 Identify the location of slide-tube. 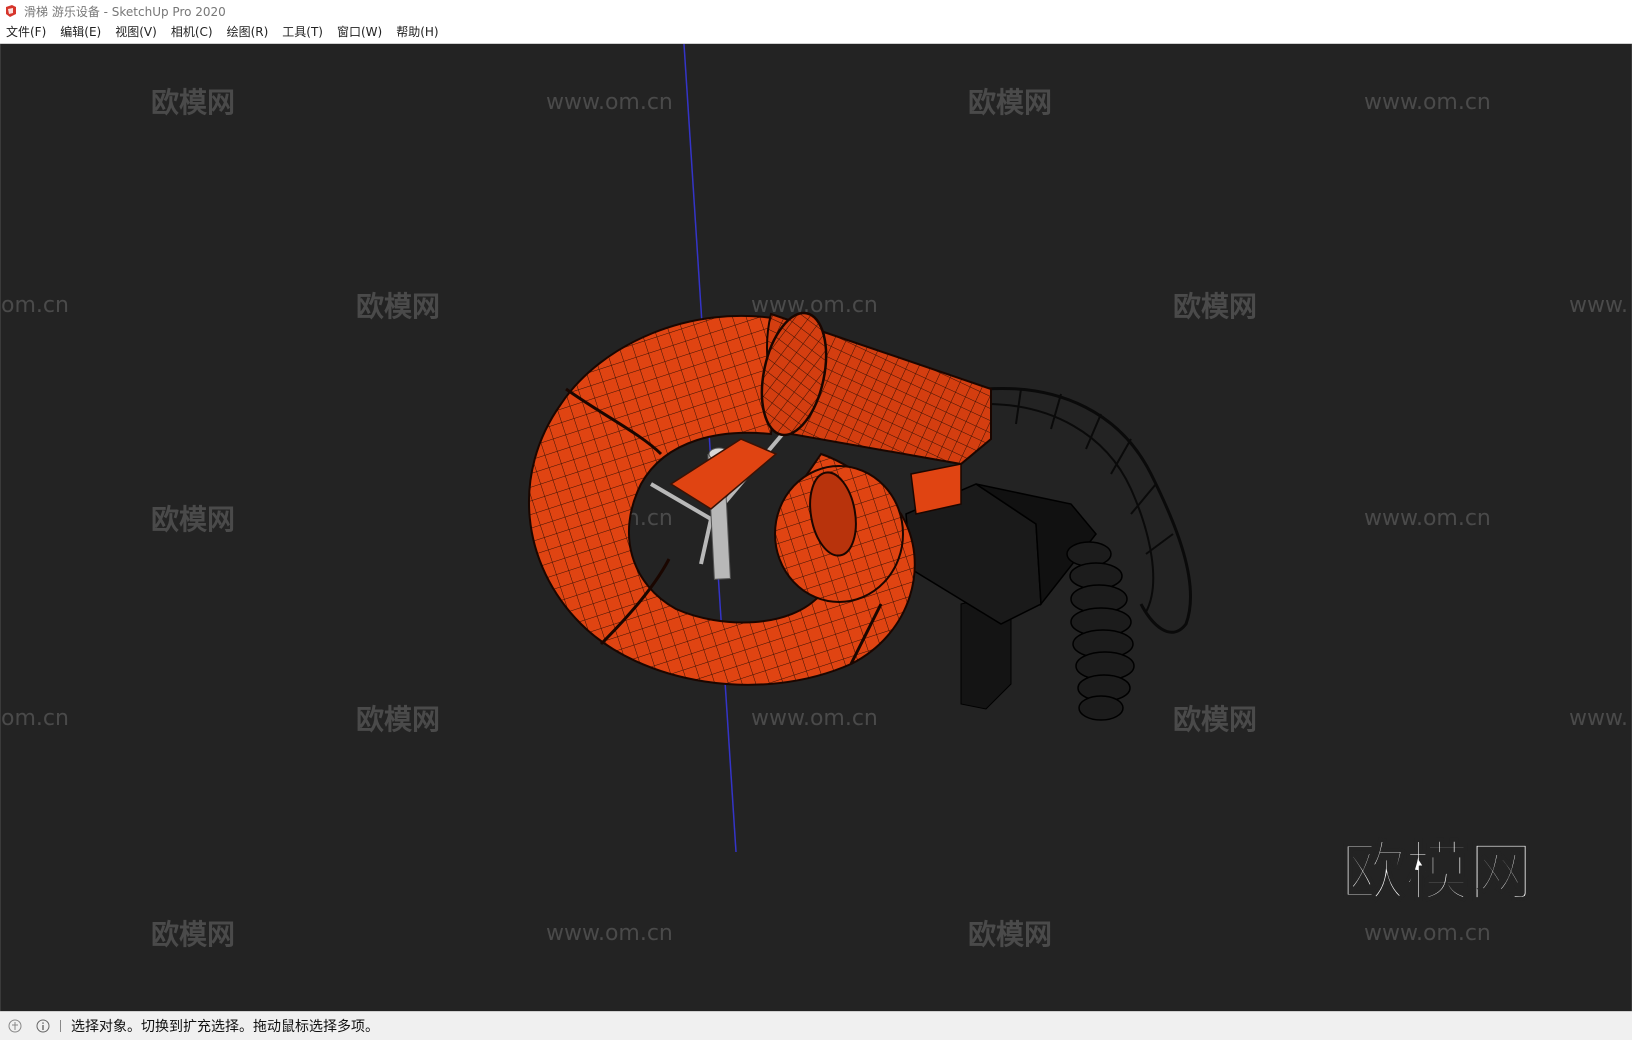
(760, 498).